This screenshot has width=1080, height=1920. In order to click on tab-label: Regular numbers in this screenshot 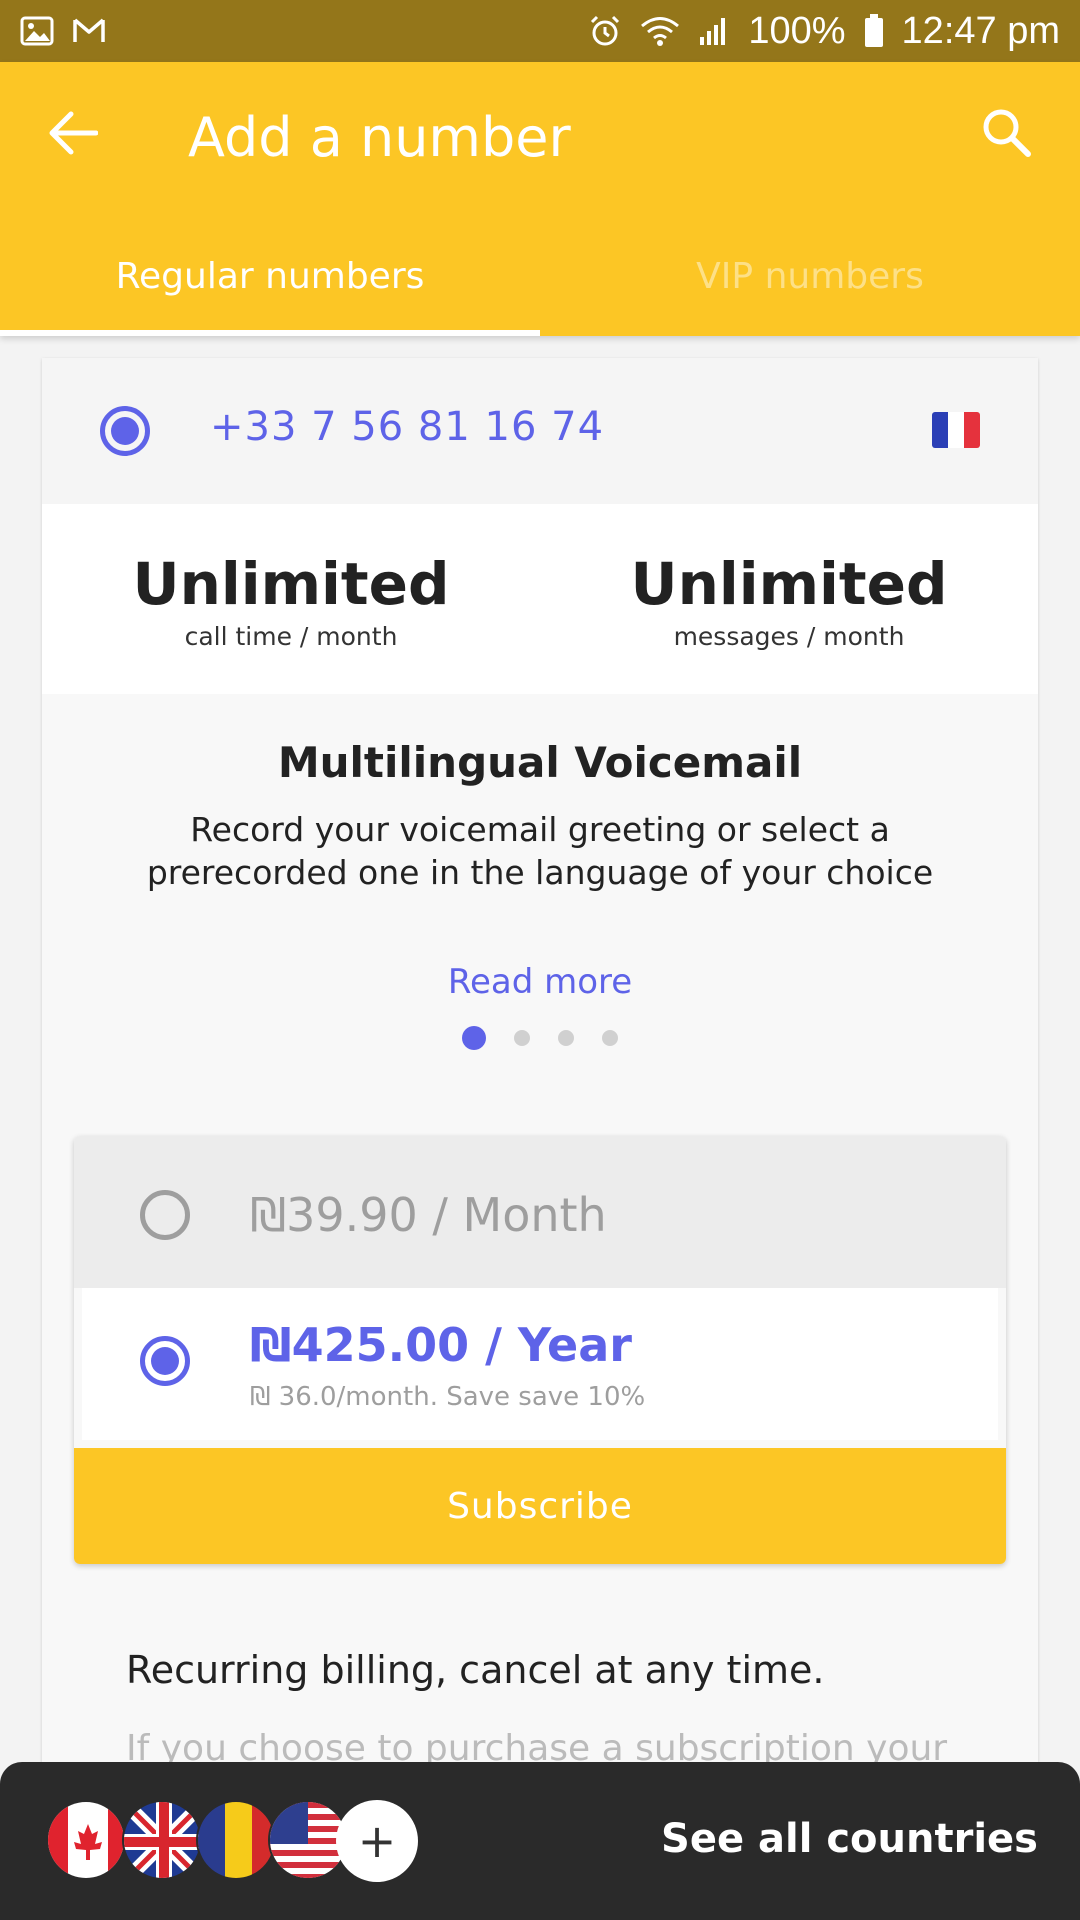, I will do `click(270, 276)`.